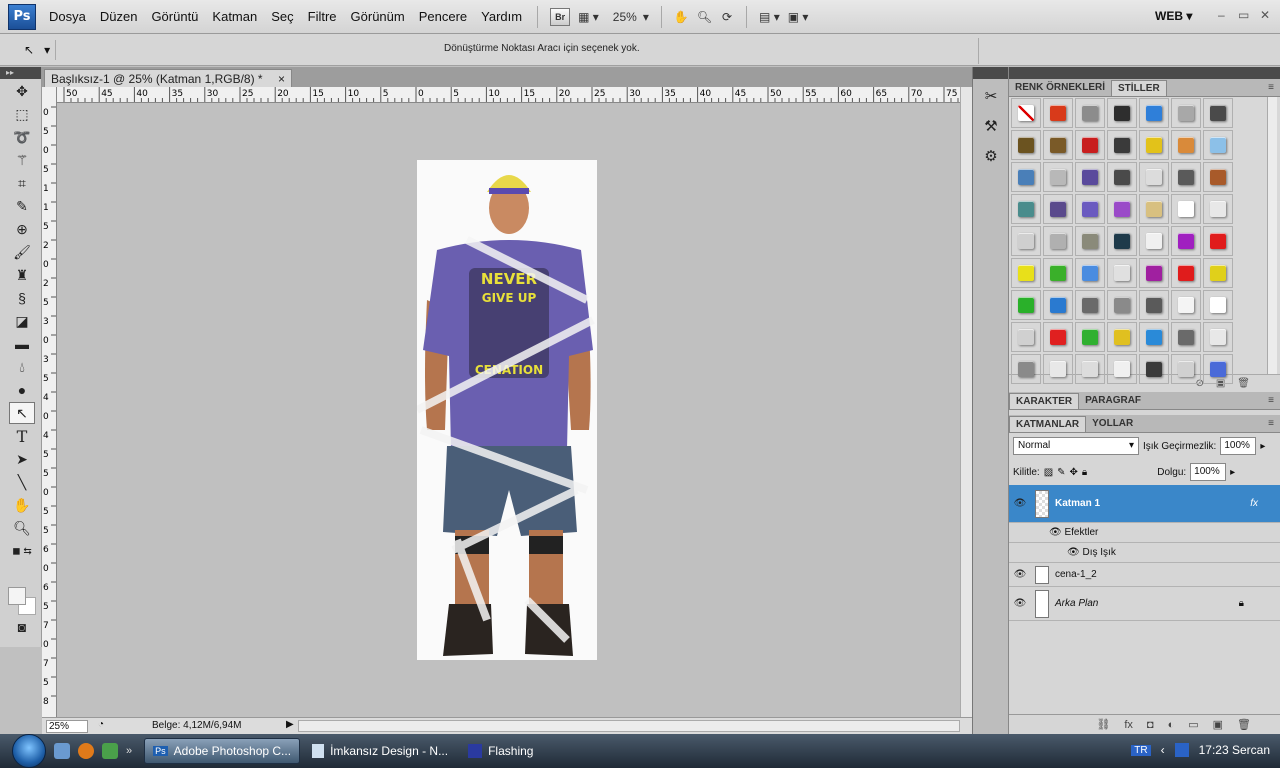 This screenshot has width=1280, height=768. I want to click on menu-yardim: Yardım, so click(501, 16).